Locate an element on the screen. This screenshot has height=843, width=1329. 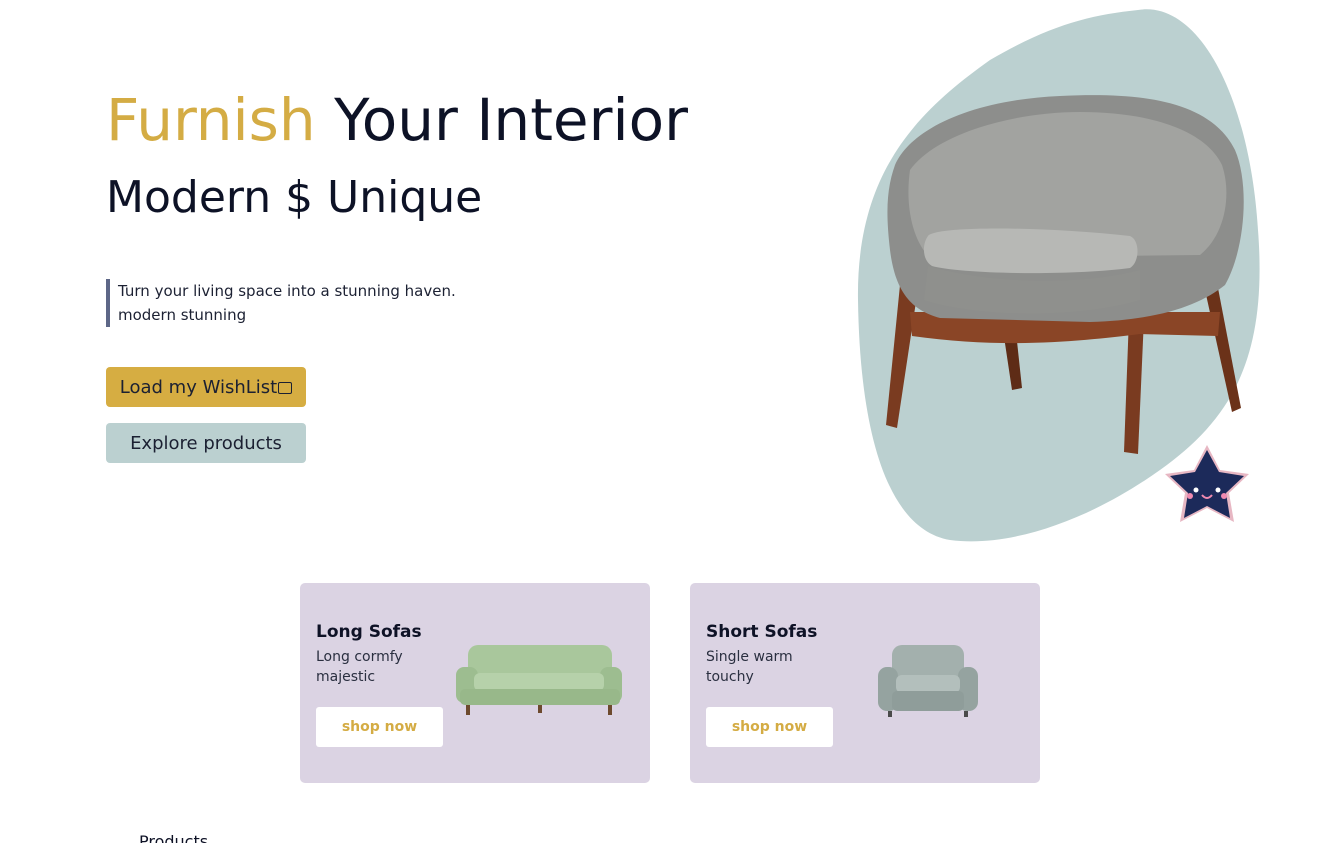
explore-products-button: Explore products is located at coordinates (206, 443).